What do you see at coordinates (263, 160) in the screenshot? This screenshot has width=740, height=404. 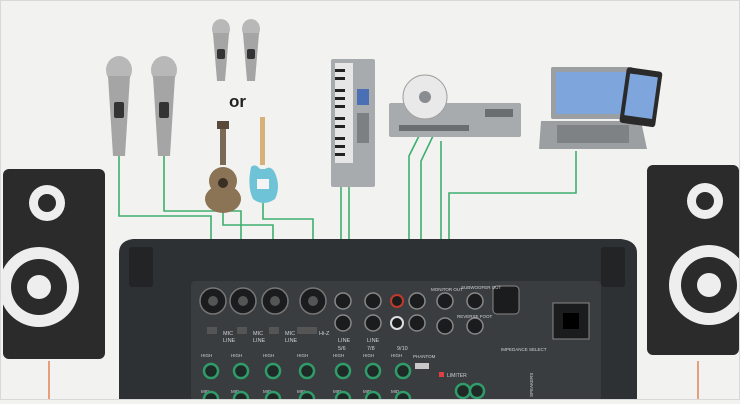 I see `electric-guitar-icon` at bounding box center [263, 160].